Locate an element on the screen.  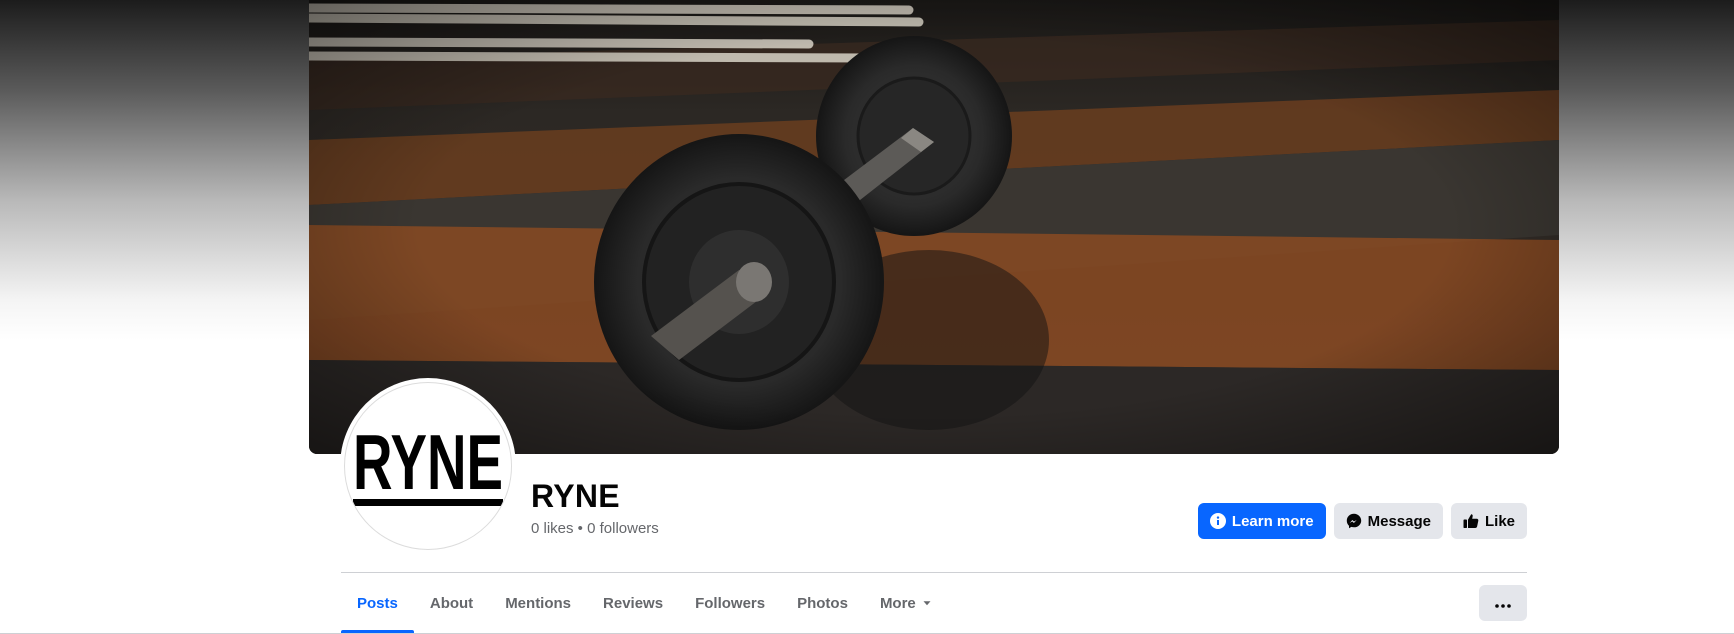
profile-avatar: RYNE is located at coordinates (428, 466).